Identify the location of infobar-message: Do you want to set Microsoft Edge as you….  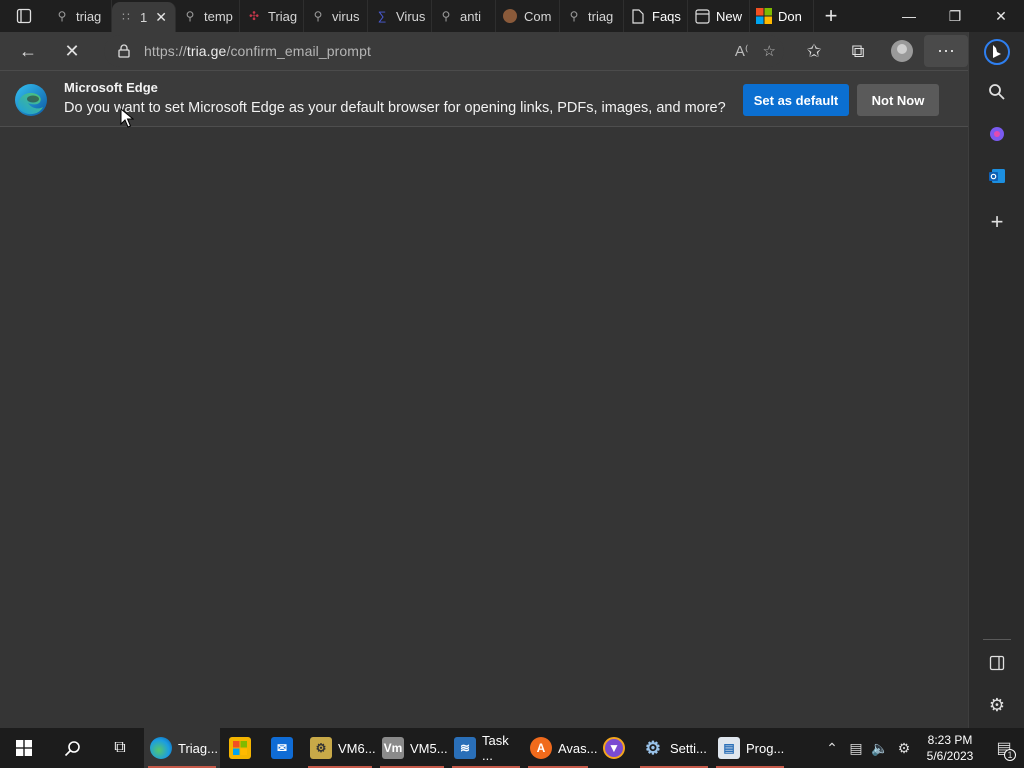
(395, 108).